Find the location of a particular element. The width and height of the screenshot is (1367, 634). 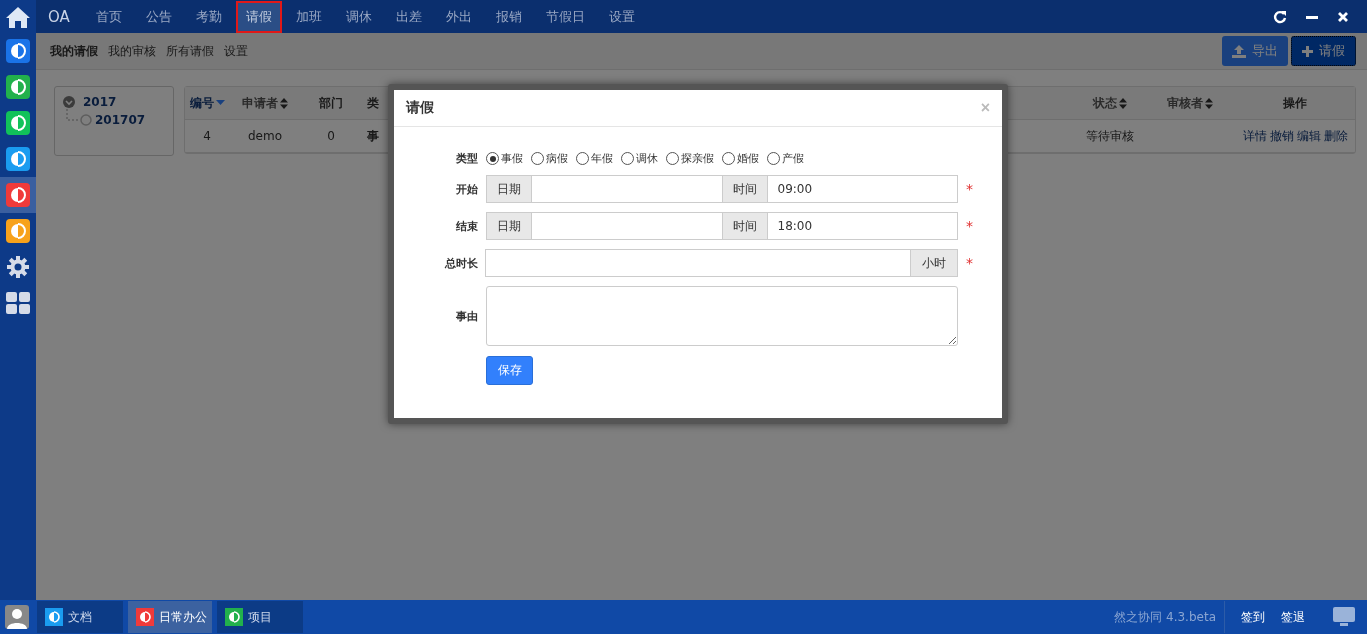

column-header: 申请者 is located at coordinates (265, 103).